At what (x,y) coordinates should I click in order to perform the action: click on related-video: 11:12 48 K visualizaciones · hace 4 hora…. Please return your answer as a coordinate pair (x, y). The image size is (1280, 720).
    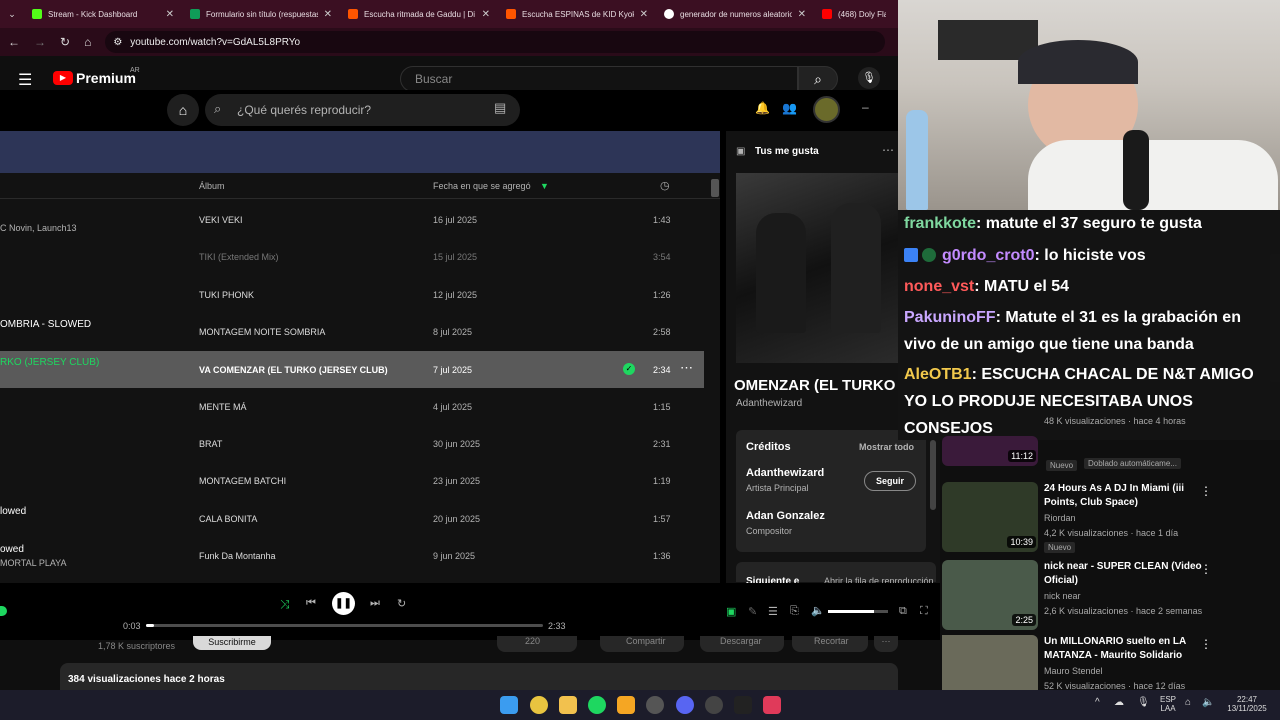
    Looking at the image, I should click on (1107, 446).